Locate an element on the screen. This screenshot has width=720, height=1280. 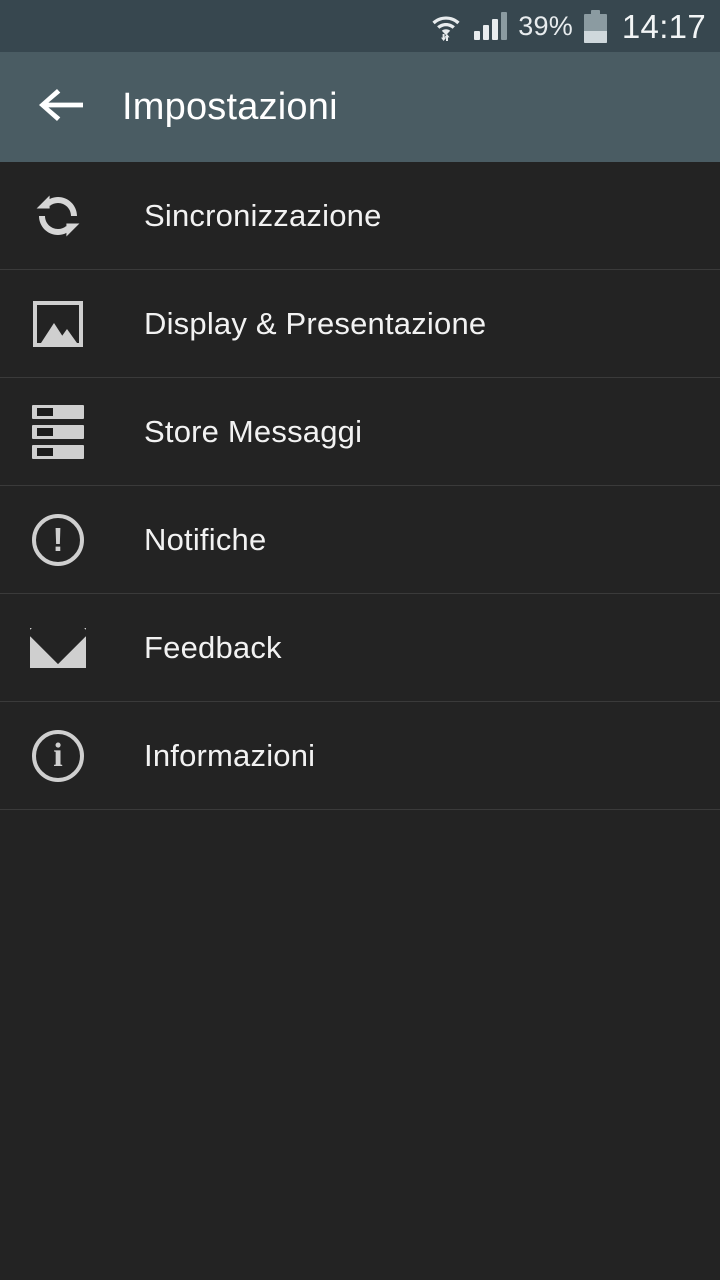
settings-item-sincronizzazione: Sincronizzazione is located at coordinates (360, 216).